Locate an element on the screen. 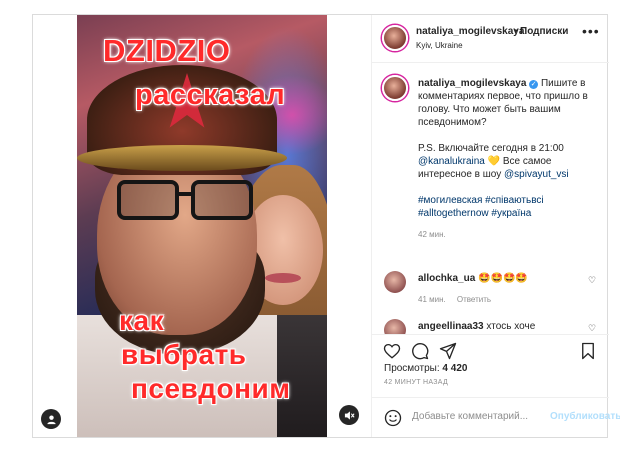  speaker-muted-icon is located at coordinates (349, 415).